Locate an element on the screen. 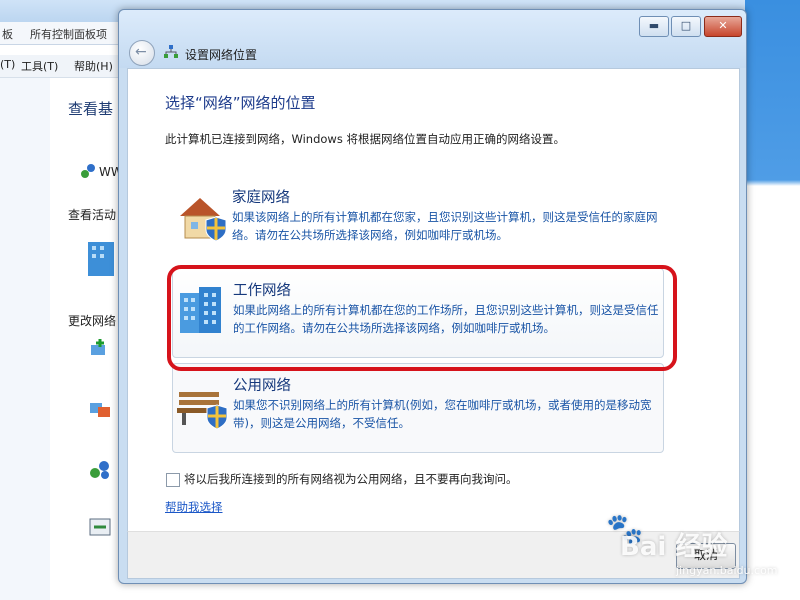 The image size is (800, 600). option-title: 公用网络 is located at coordinates (262, 386).